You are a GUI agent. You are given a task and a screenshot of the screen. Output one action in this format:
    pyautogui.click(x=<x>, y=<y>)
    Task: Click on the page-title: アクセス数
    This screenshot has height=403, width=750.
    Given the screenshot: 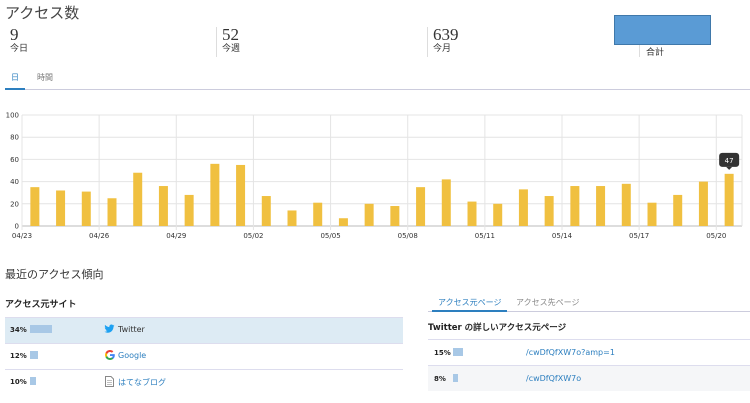 What is the action you would take?
    pyautogui.click(x=42, y=13)
    